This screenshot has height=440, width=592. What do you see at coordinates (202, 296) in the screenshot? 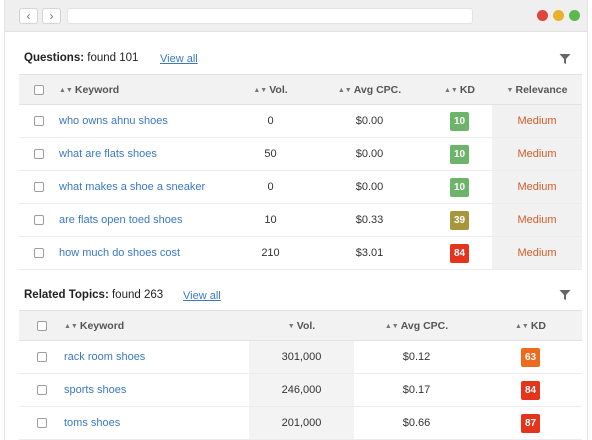
I see `related-view-all-link: View all` at bounding box center [202, 296].